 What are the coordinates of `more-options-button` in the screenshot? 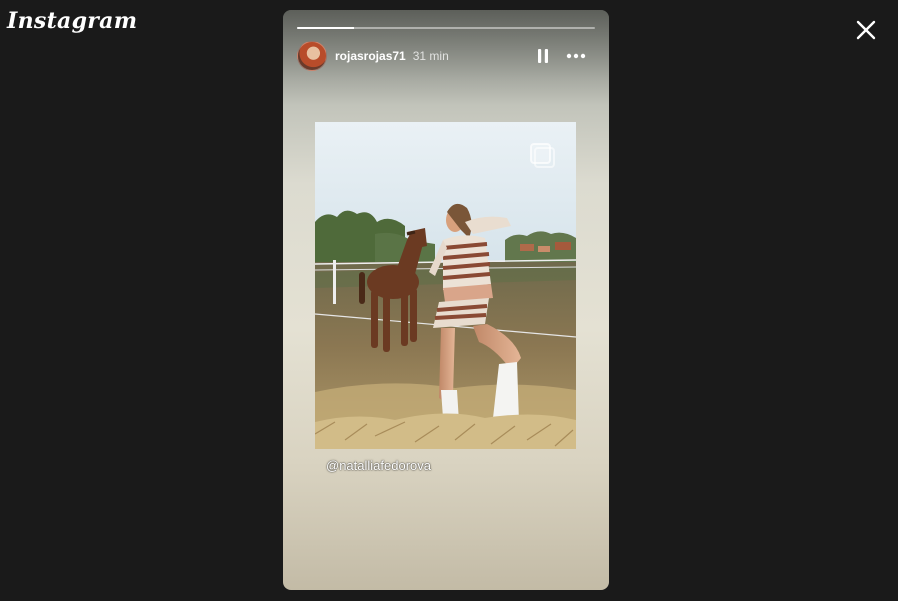 It's located at (576, 56).